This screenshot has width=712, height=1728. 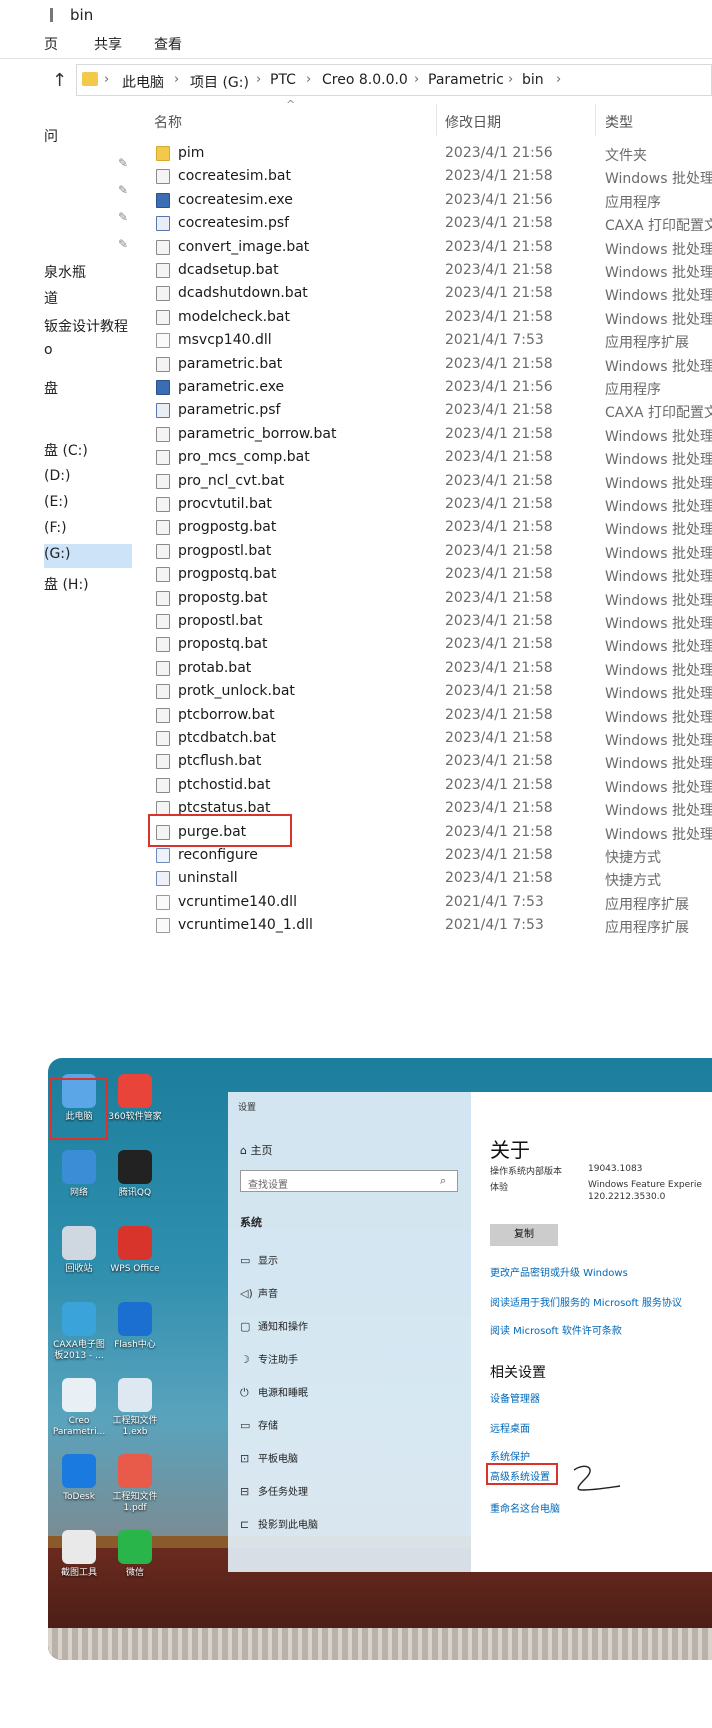 What do you see at coordinates (259, 1292) in the screenshot?
I see `settings-nav-item: ◁) 声音` at bounding box center [259, 1292].